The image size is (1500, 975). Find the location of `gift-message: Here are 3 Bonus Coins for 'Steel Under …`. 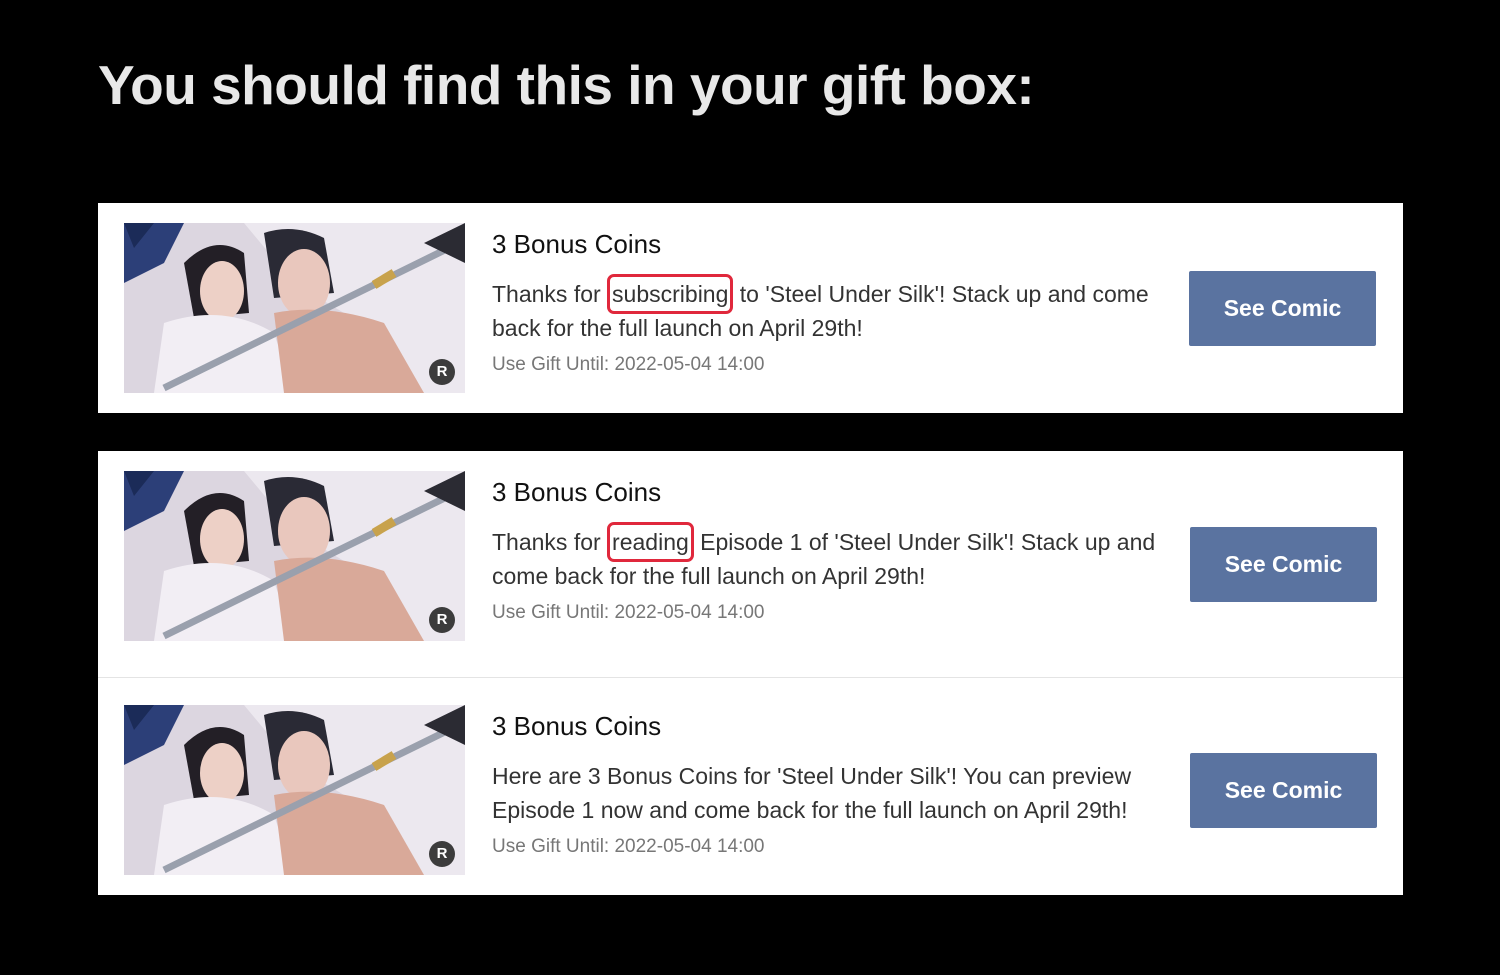

gift-message: Here are 3 Bonus Coins for 'Steel Under … is located at coordinates (812, 793).